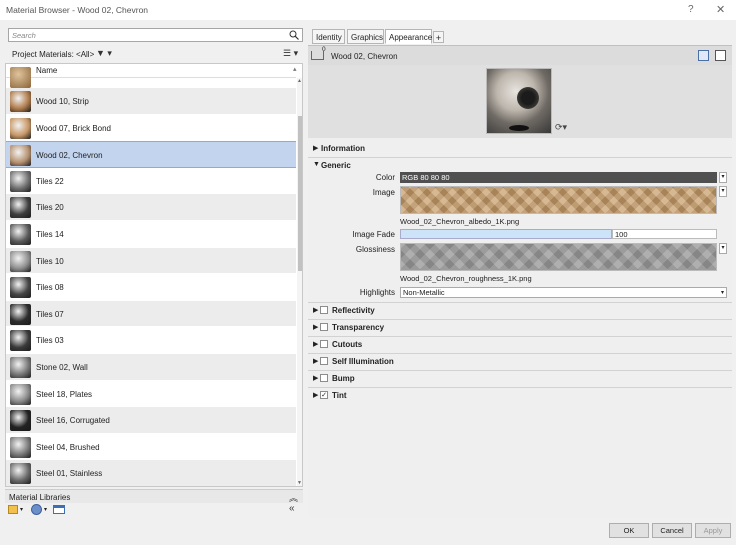  I want to click on open-library-icon, so click(13, 509).